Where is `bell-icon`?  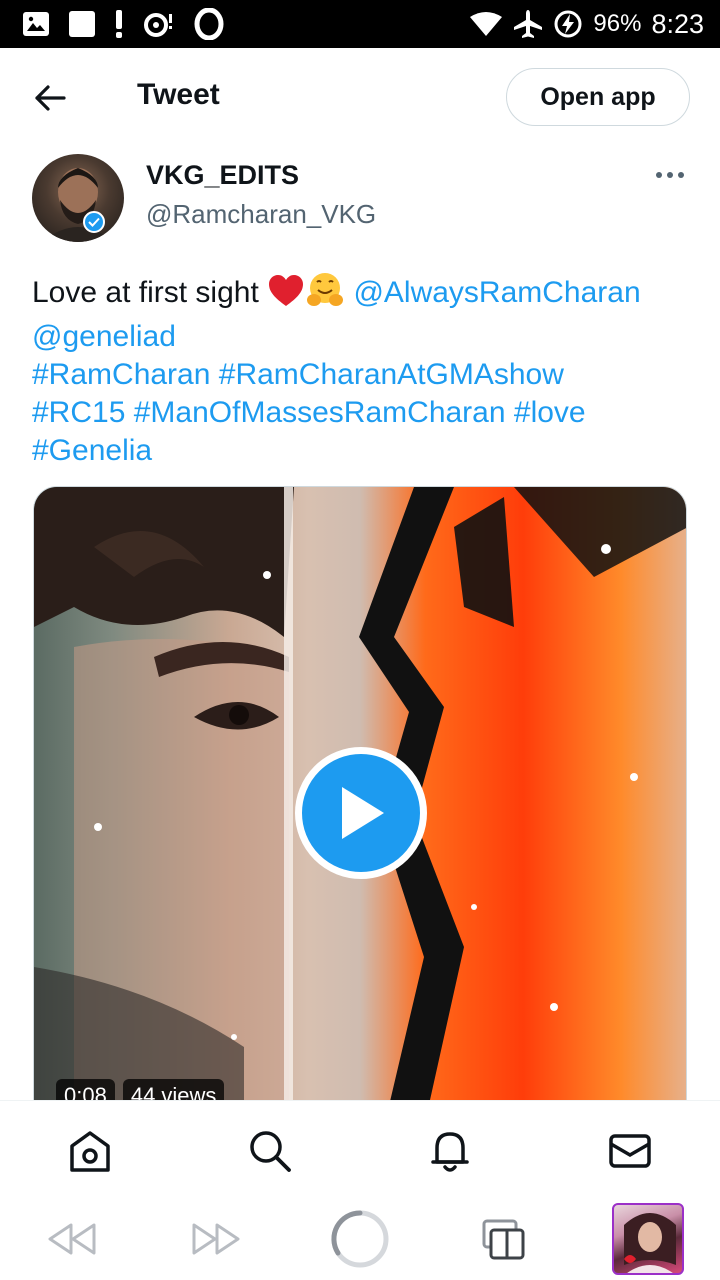
bell-icon is located at coordinates (450, 1152).